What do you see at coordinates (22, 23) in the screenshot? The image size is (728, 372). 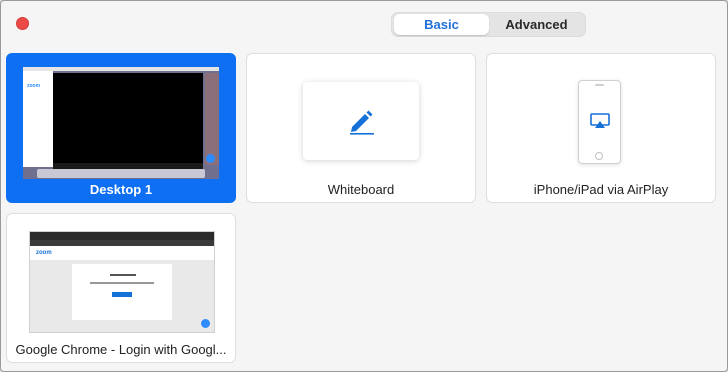 I see `close-window-button` at bounding box center [22, 23].